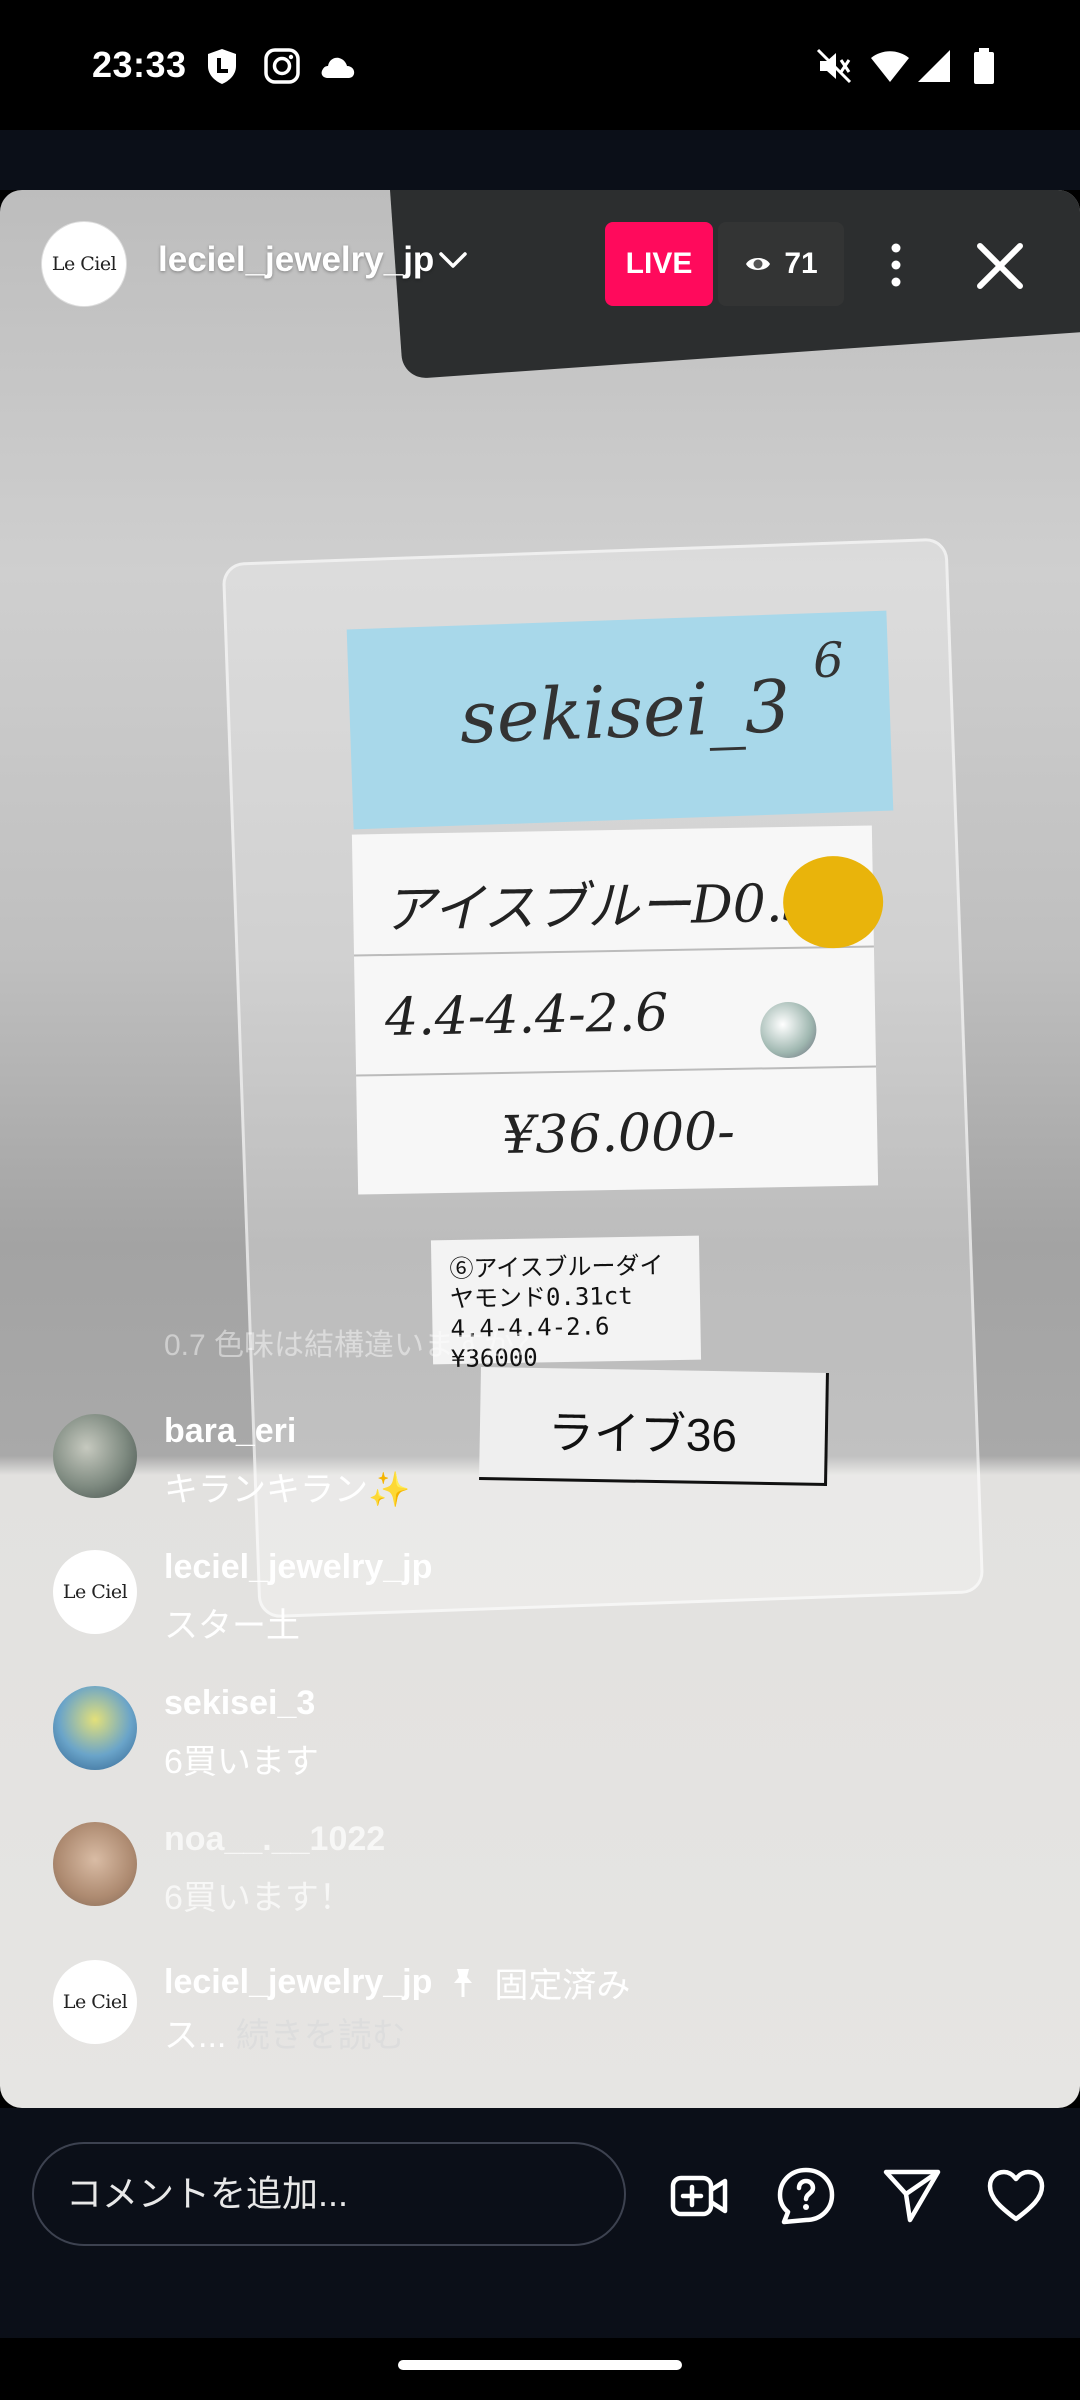 The height and width of the screenshot is (2400, 1080). What do you see at coordinates (241, 1762) in the screenshot?
I see `comment-text: 6買います` at bounding box center [241, 1762].